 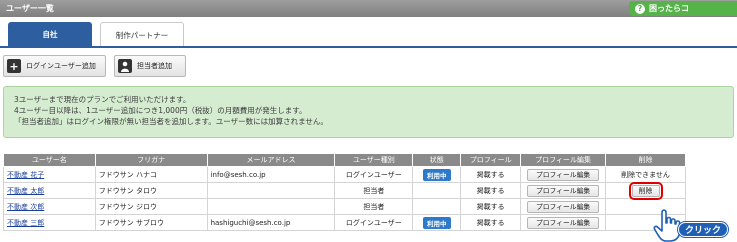 I want to click on header-status: 状態, so click(x=437, y=160).